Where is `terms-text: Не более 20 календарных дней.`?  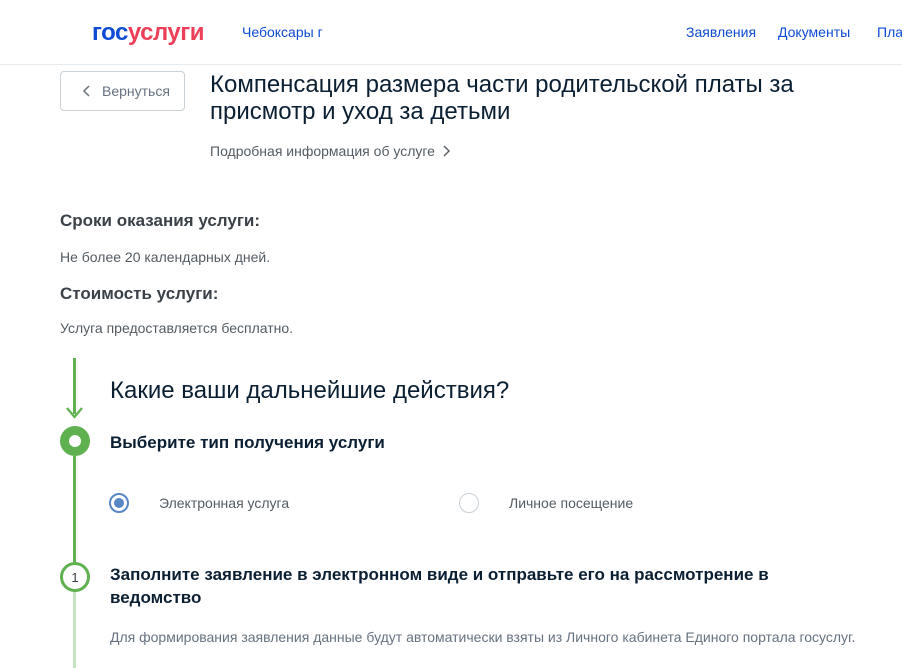
terms-text: Не более 20 календарных дней. is located at coordinates (165, 257).